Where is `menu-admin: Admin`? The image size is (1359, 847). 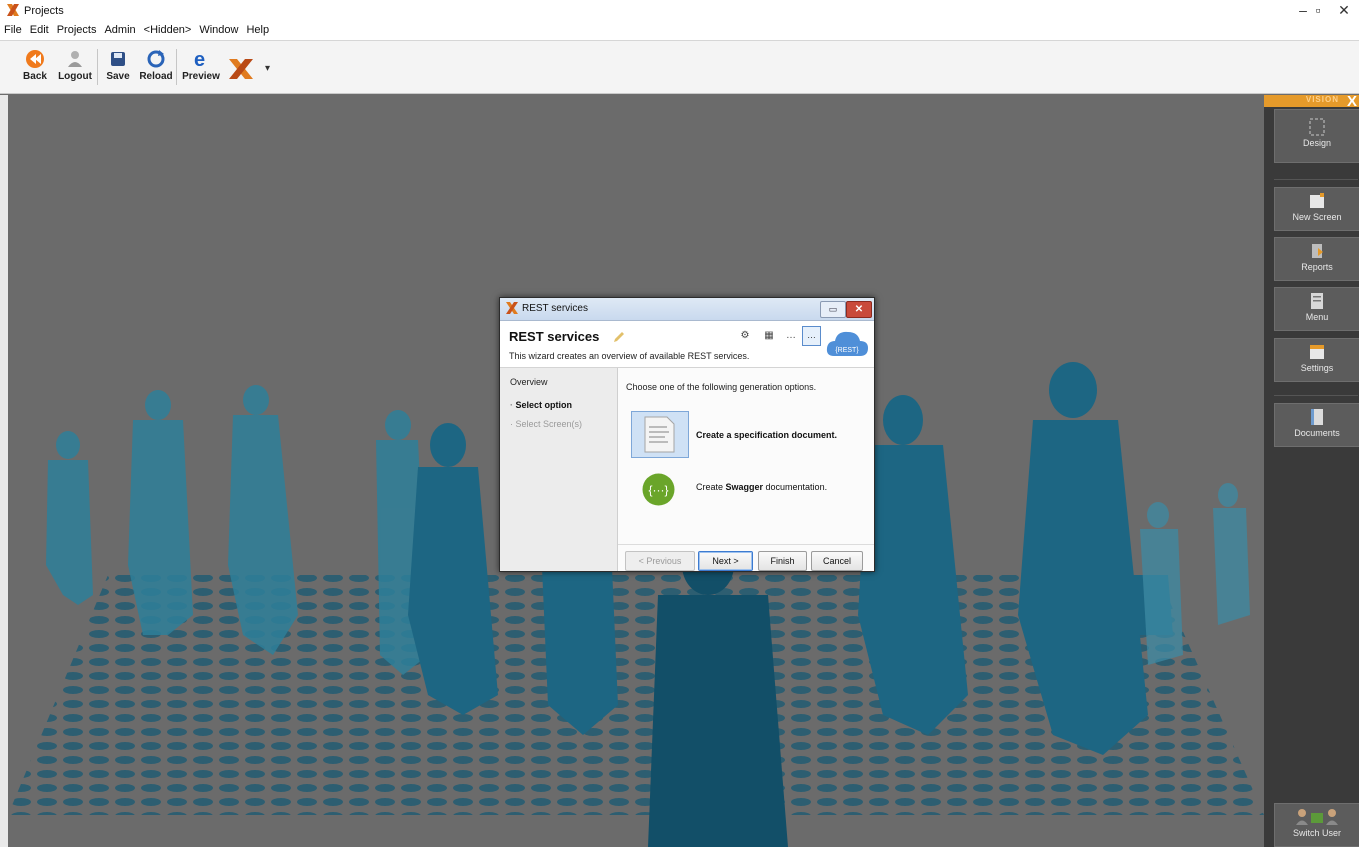
menu-admin: Admin is located at coordinates (119, 29).